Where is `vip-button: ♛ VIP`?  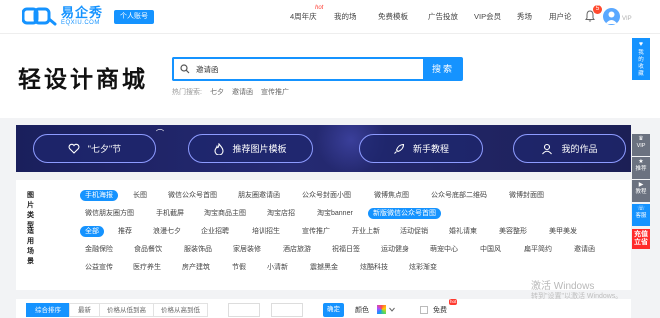 vip-button: ♛ VIP is located at coordinates (641, 145).